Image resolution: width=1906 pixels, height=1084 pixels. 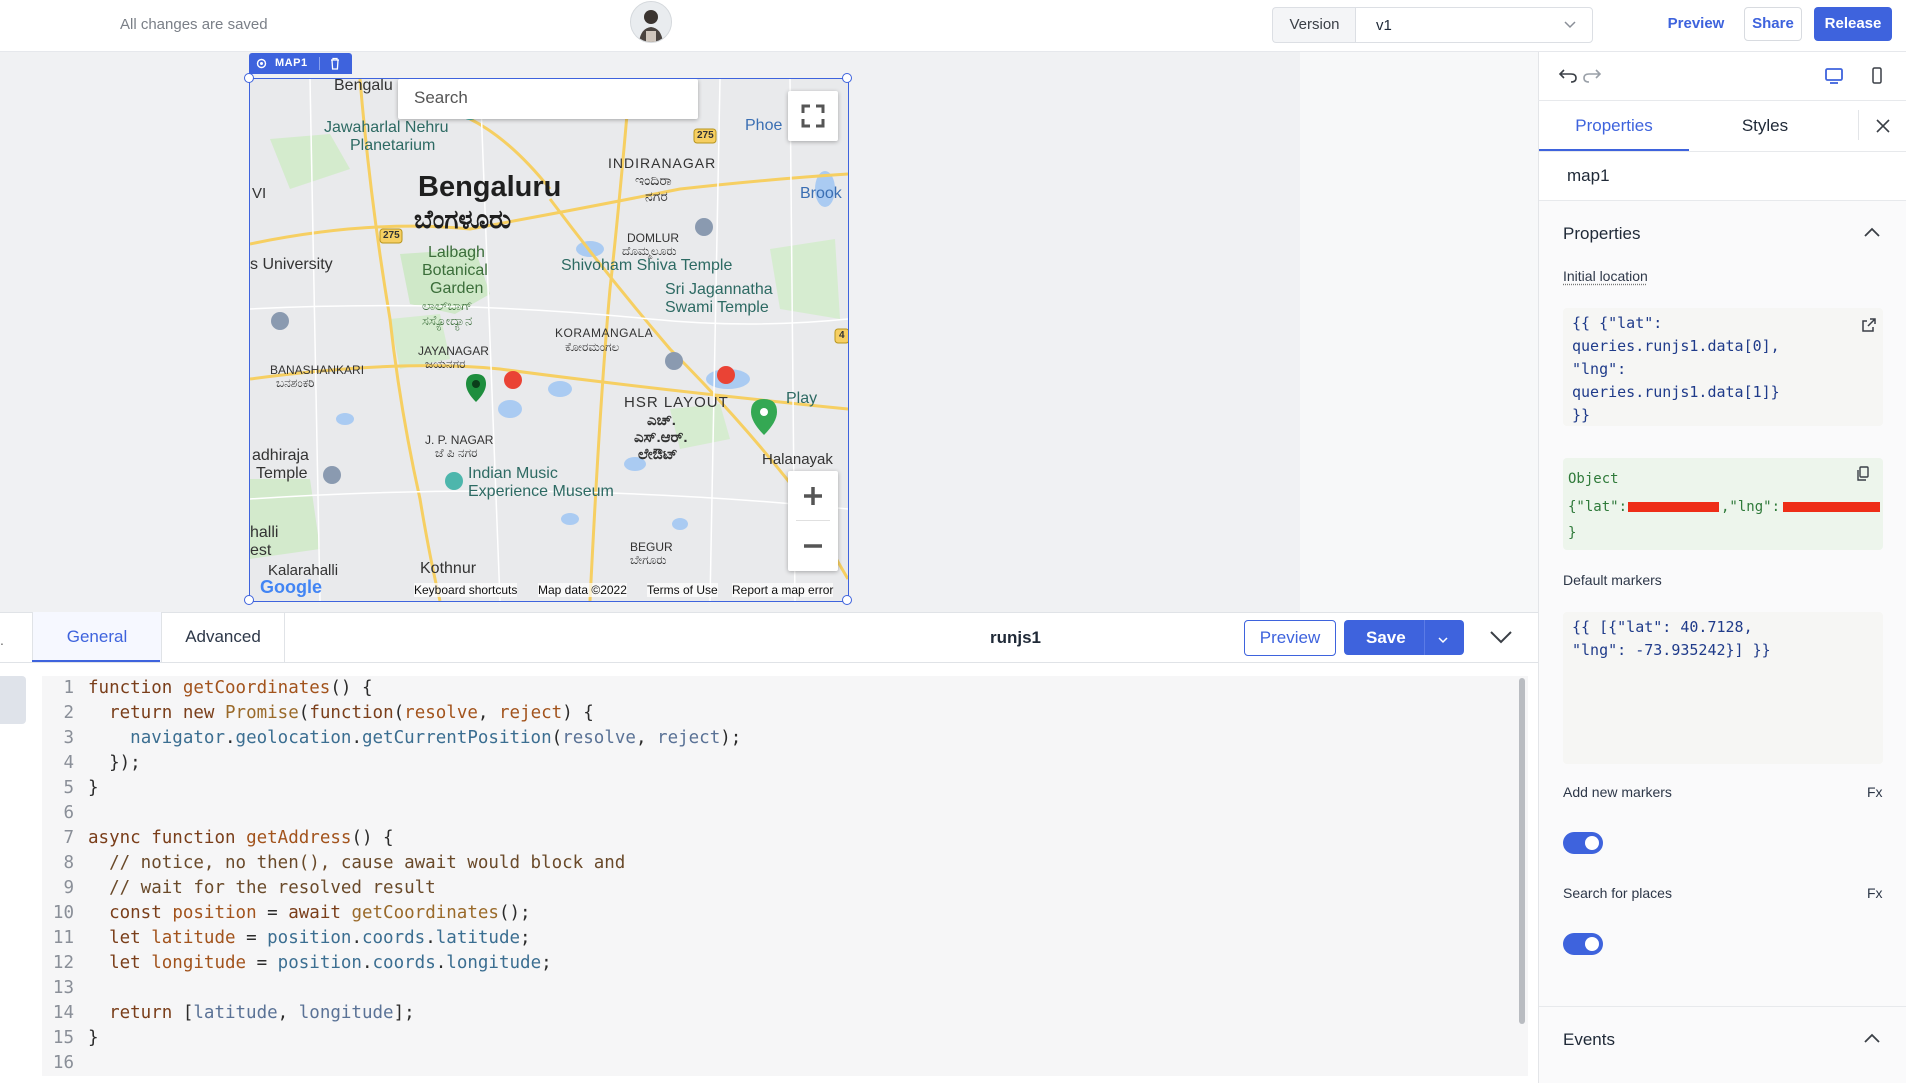 What do you see at coordinates (719, 290) in the screenshot?
I see `map-label-jagannatha1: Sri Jagannatha` at bounding box center [719, 290].